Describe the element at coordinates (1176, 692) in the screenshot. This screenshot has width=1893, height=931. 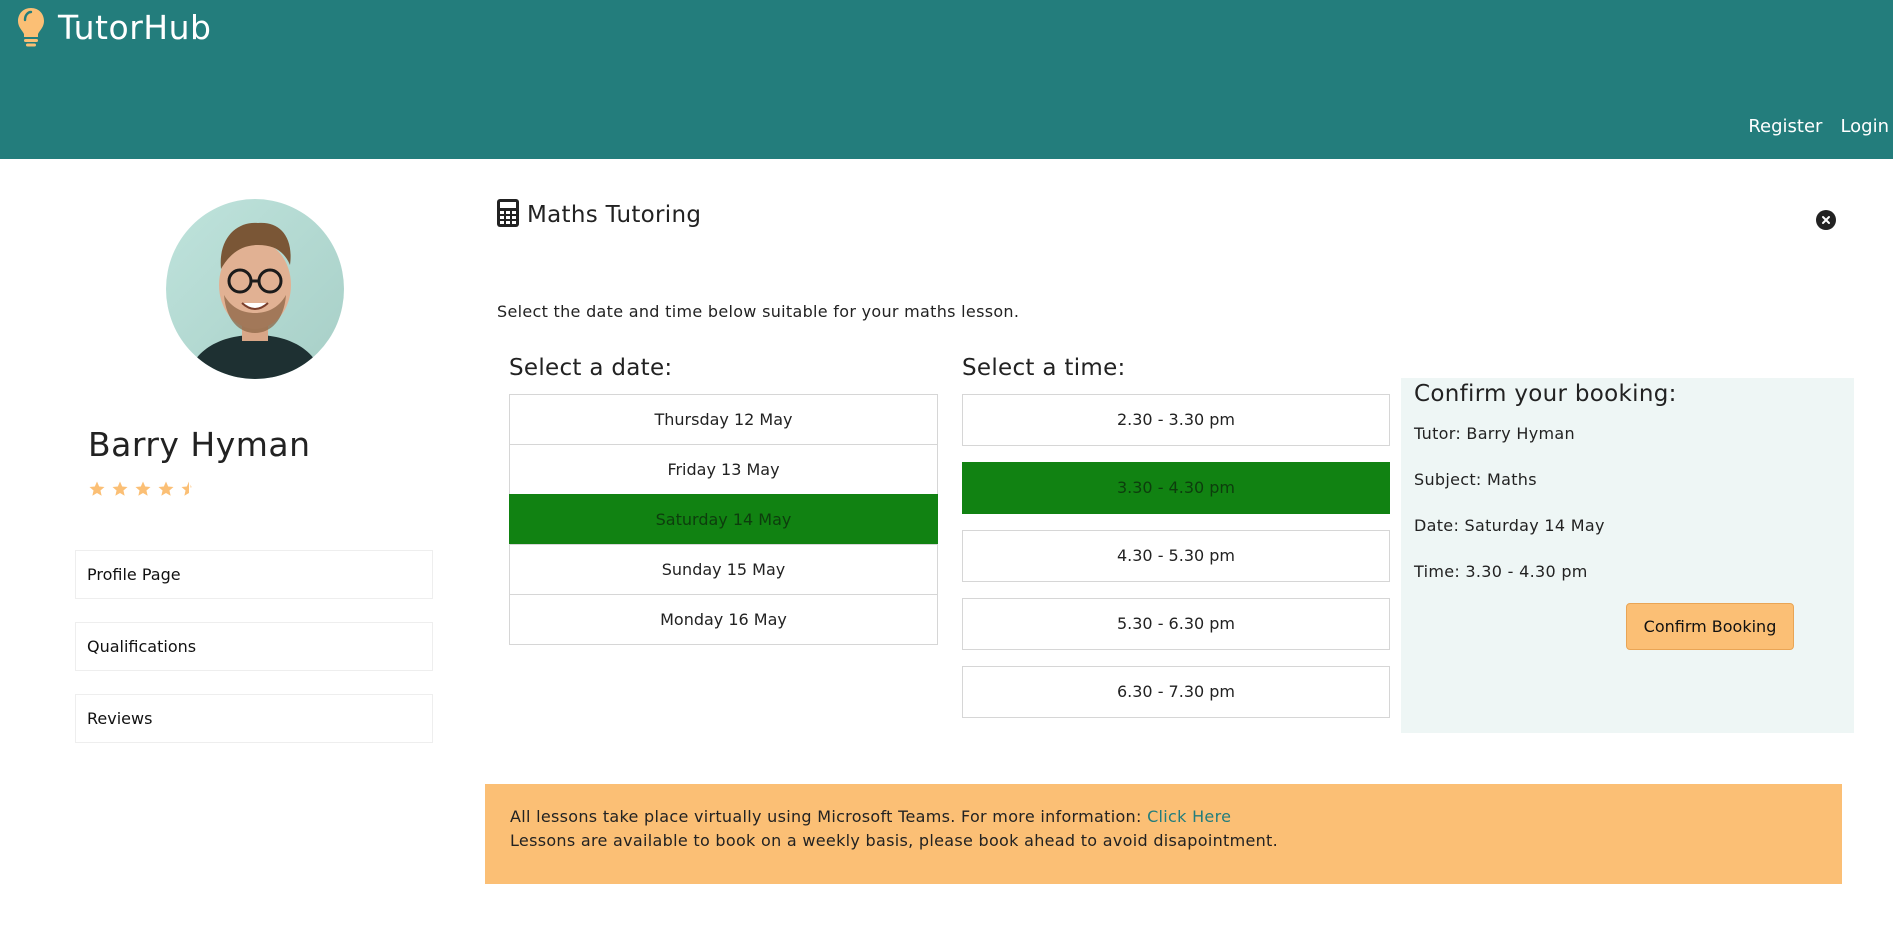
I see `time-option: 6.30 - 7.30 pm` at that location.